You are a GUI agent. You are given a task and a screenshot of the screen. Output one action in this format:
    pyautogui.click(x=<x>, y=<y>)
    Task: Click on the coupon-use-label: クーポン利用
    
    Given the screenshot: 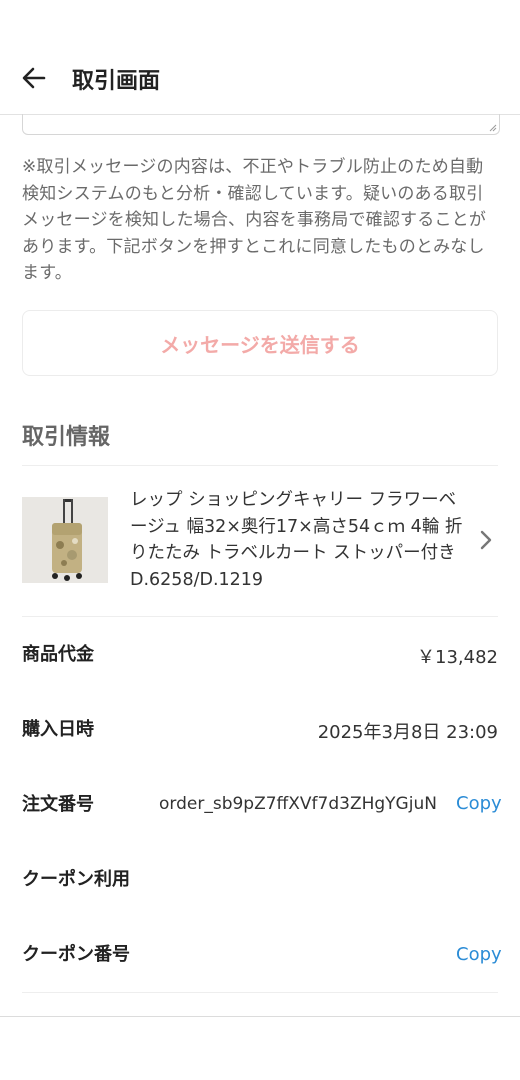 What is the action you would take?
    pyautogui.click(x=76, y=879)
    